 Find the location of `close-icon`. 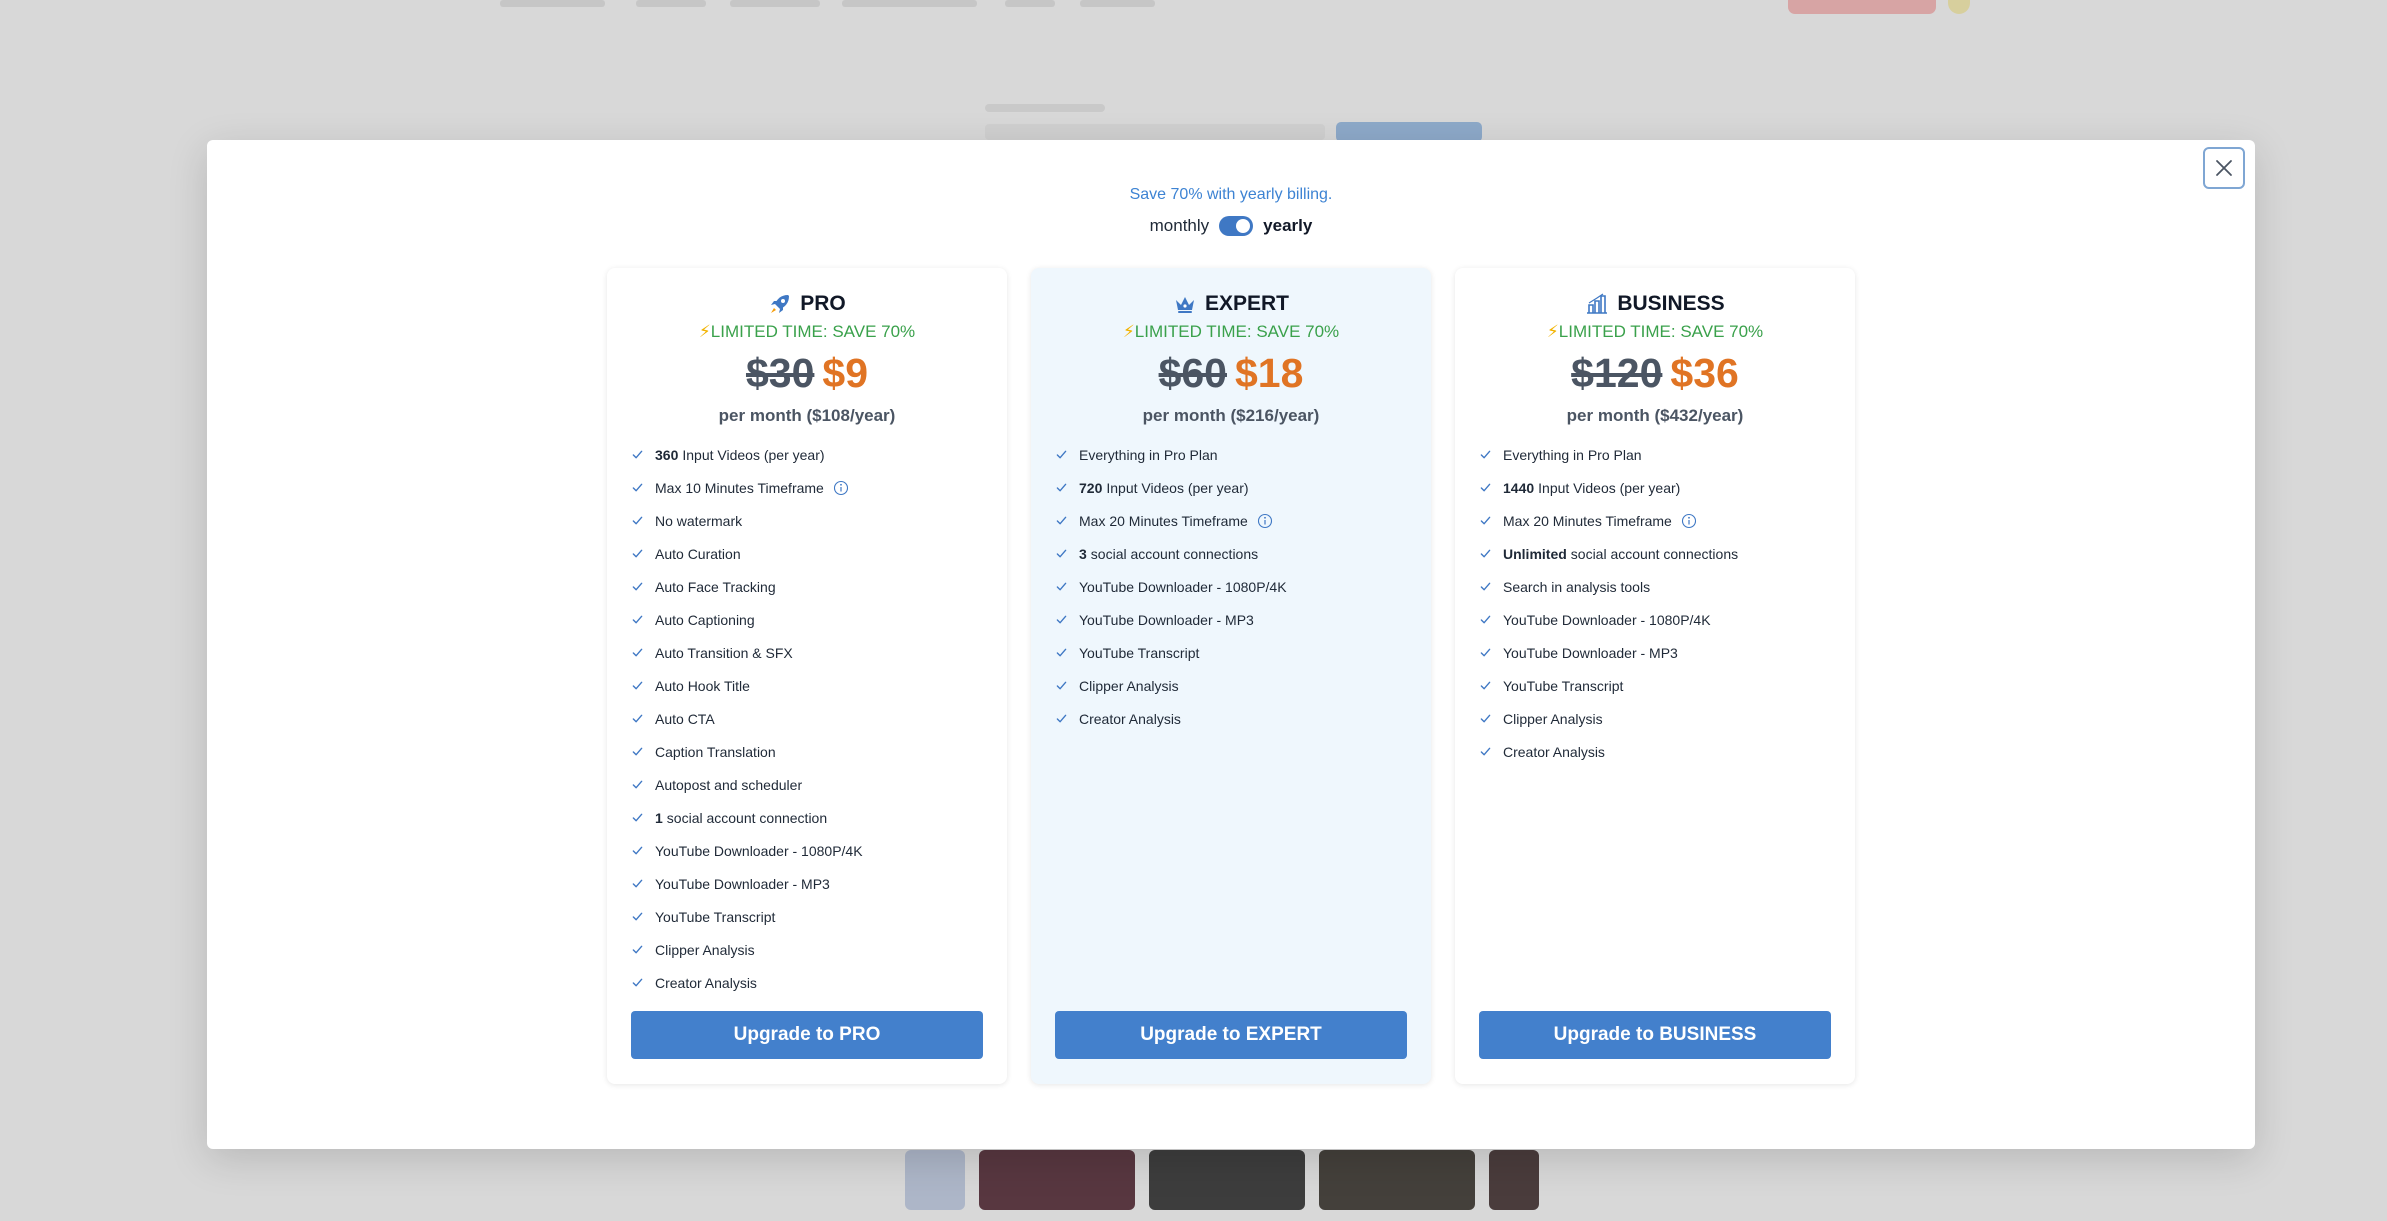

close-icon is located at coordinates (2224, 168).